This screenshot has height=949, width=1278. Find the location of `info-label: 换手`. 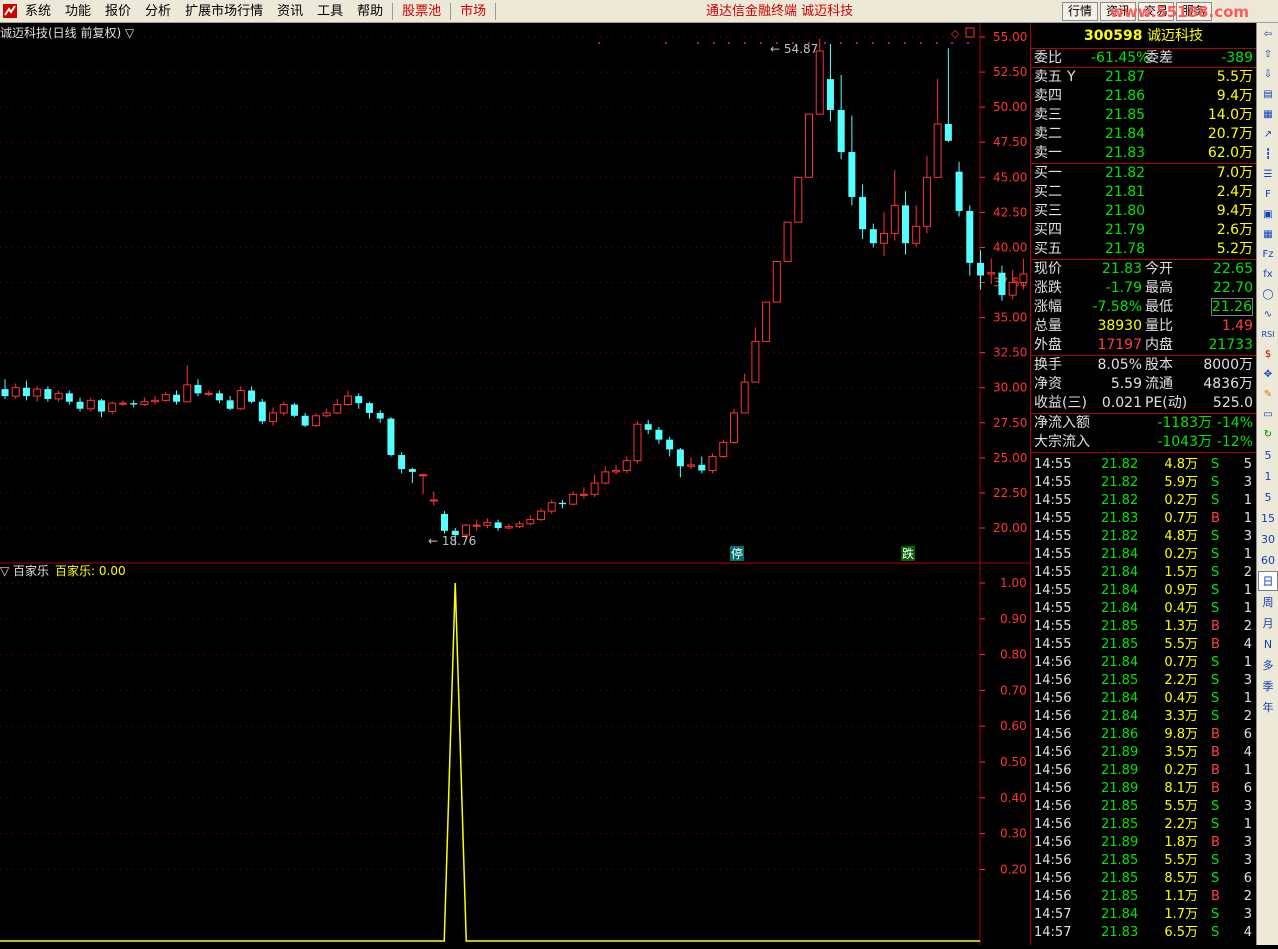

info-label: 换手 is located at coordinates (1048, 365).